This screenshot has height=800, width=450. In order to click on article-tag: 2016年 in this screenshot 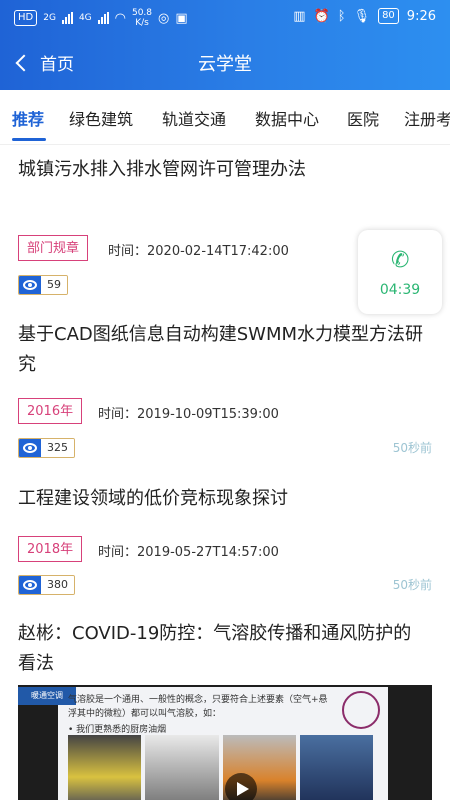, I will do `click(50, 411)`.